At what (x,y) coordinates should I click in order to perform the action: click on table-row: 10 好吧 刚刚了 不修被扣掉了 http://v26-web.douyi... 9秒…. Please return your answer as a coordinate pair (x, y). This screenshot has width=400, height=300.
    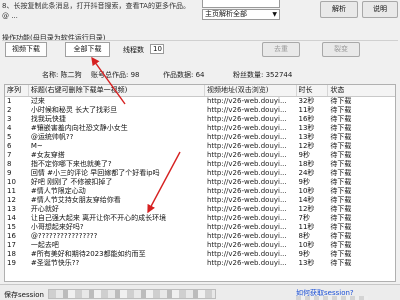
    Looking at the image, I should click on (200, 182).